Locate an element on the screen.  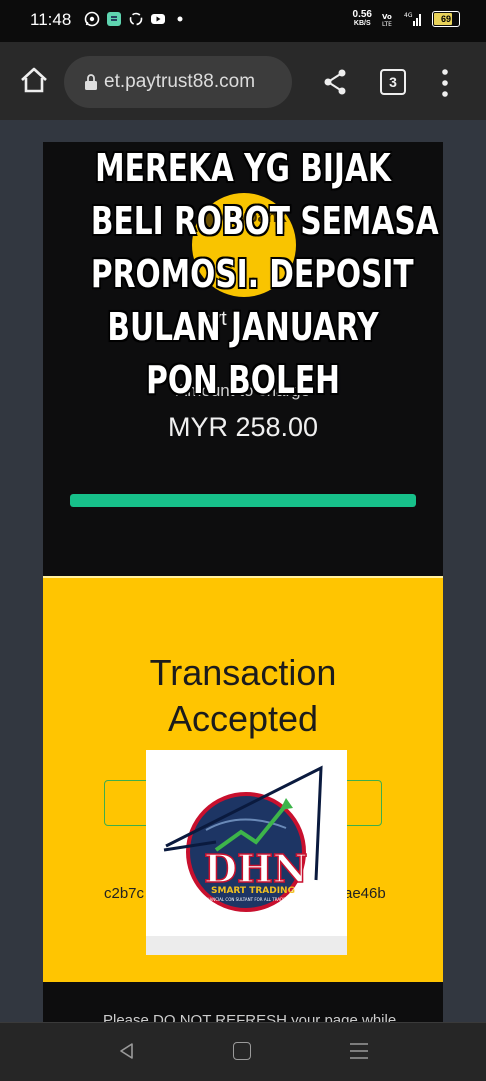
notice-card: Please DO NOT REFRESH your page while is located at coordinates (243, 1002).